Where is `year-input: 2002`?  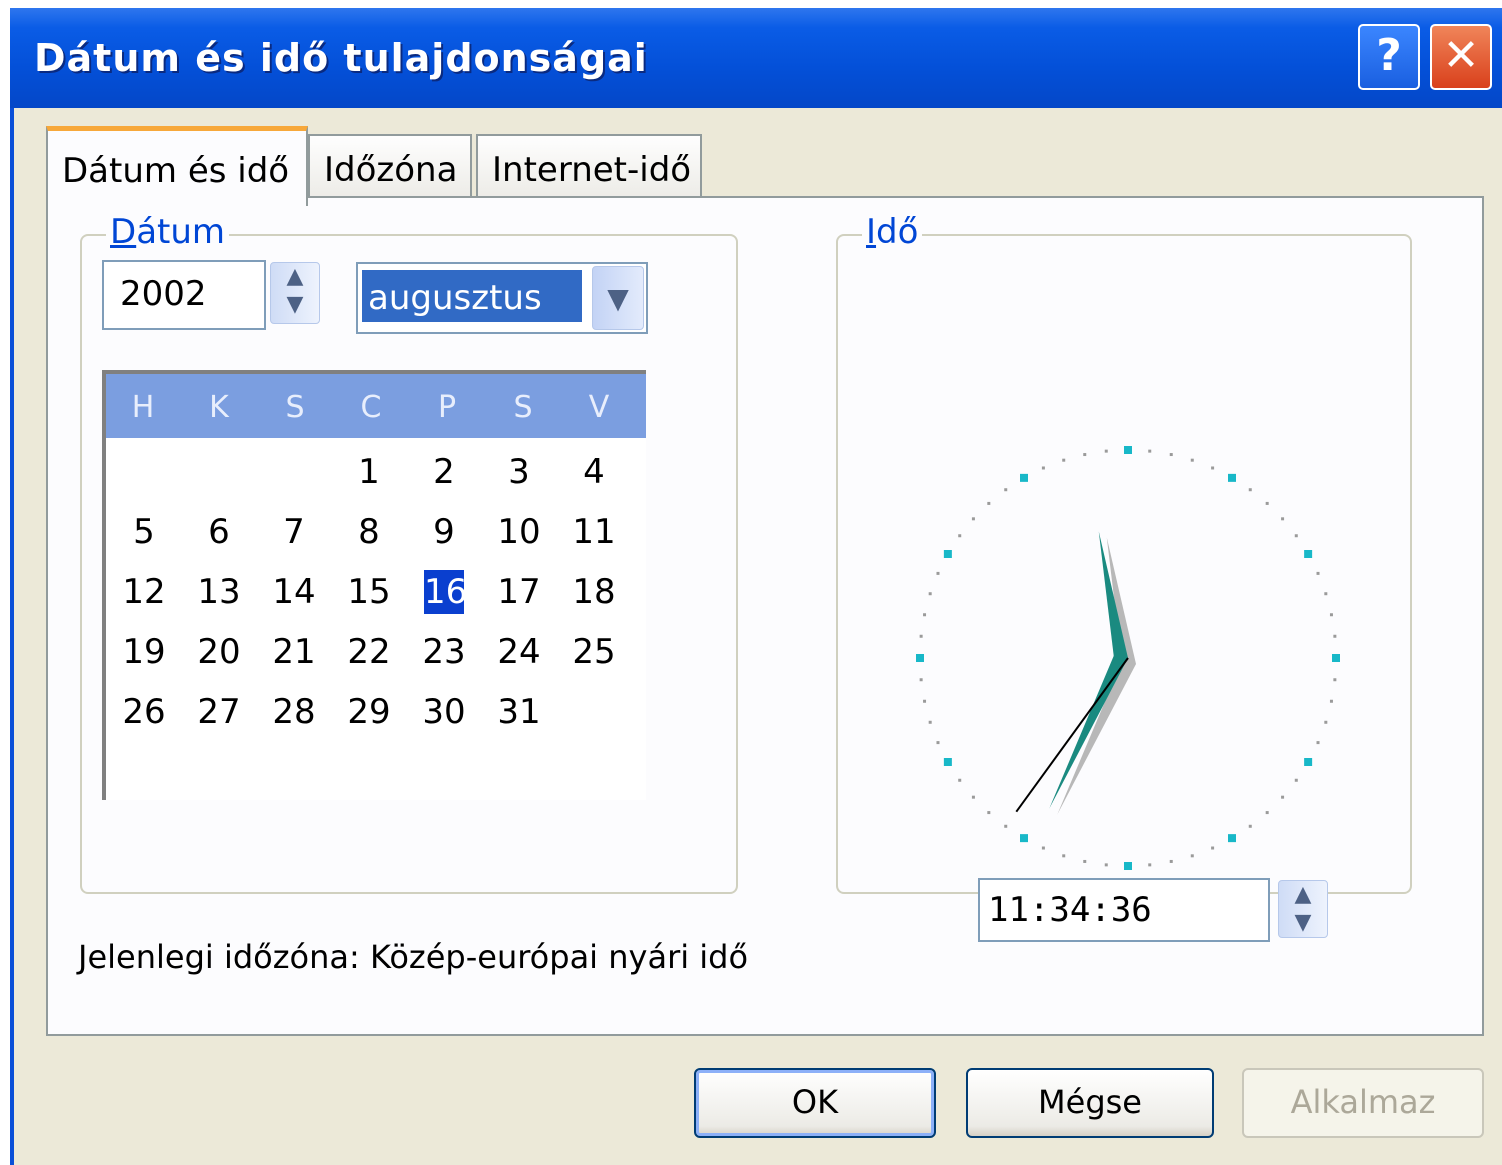 year-input: 2002 is located at coordinates (184, 295).